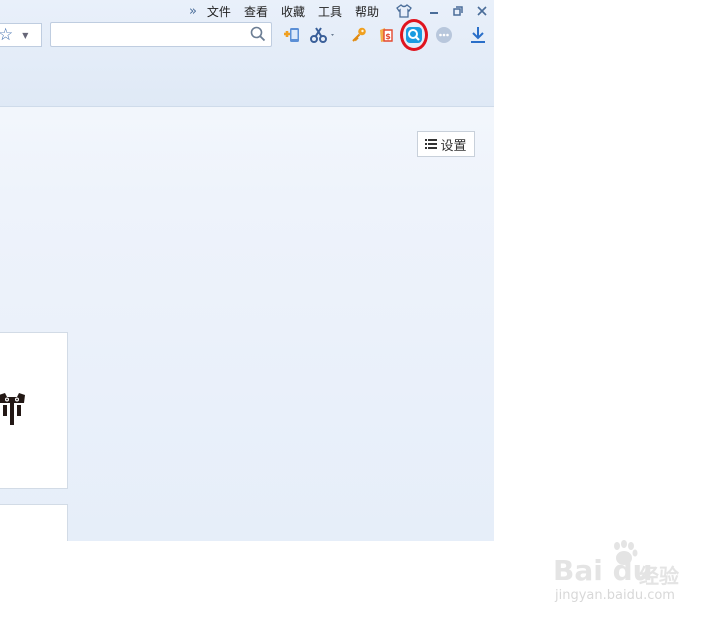 The image size is (726, 620). I want to click on settings-button: 设置, so click(446, 144).